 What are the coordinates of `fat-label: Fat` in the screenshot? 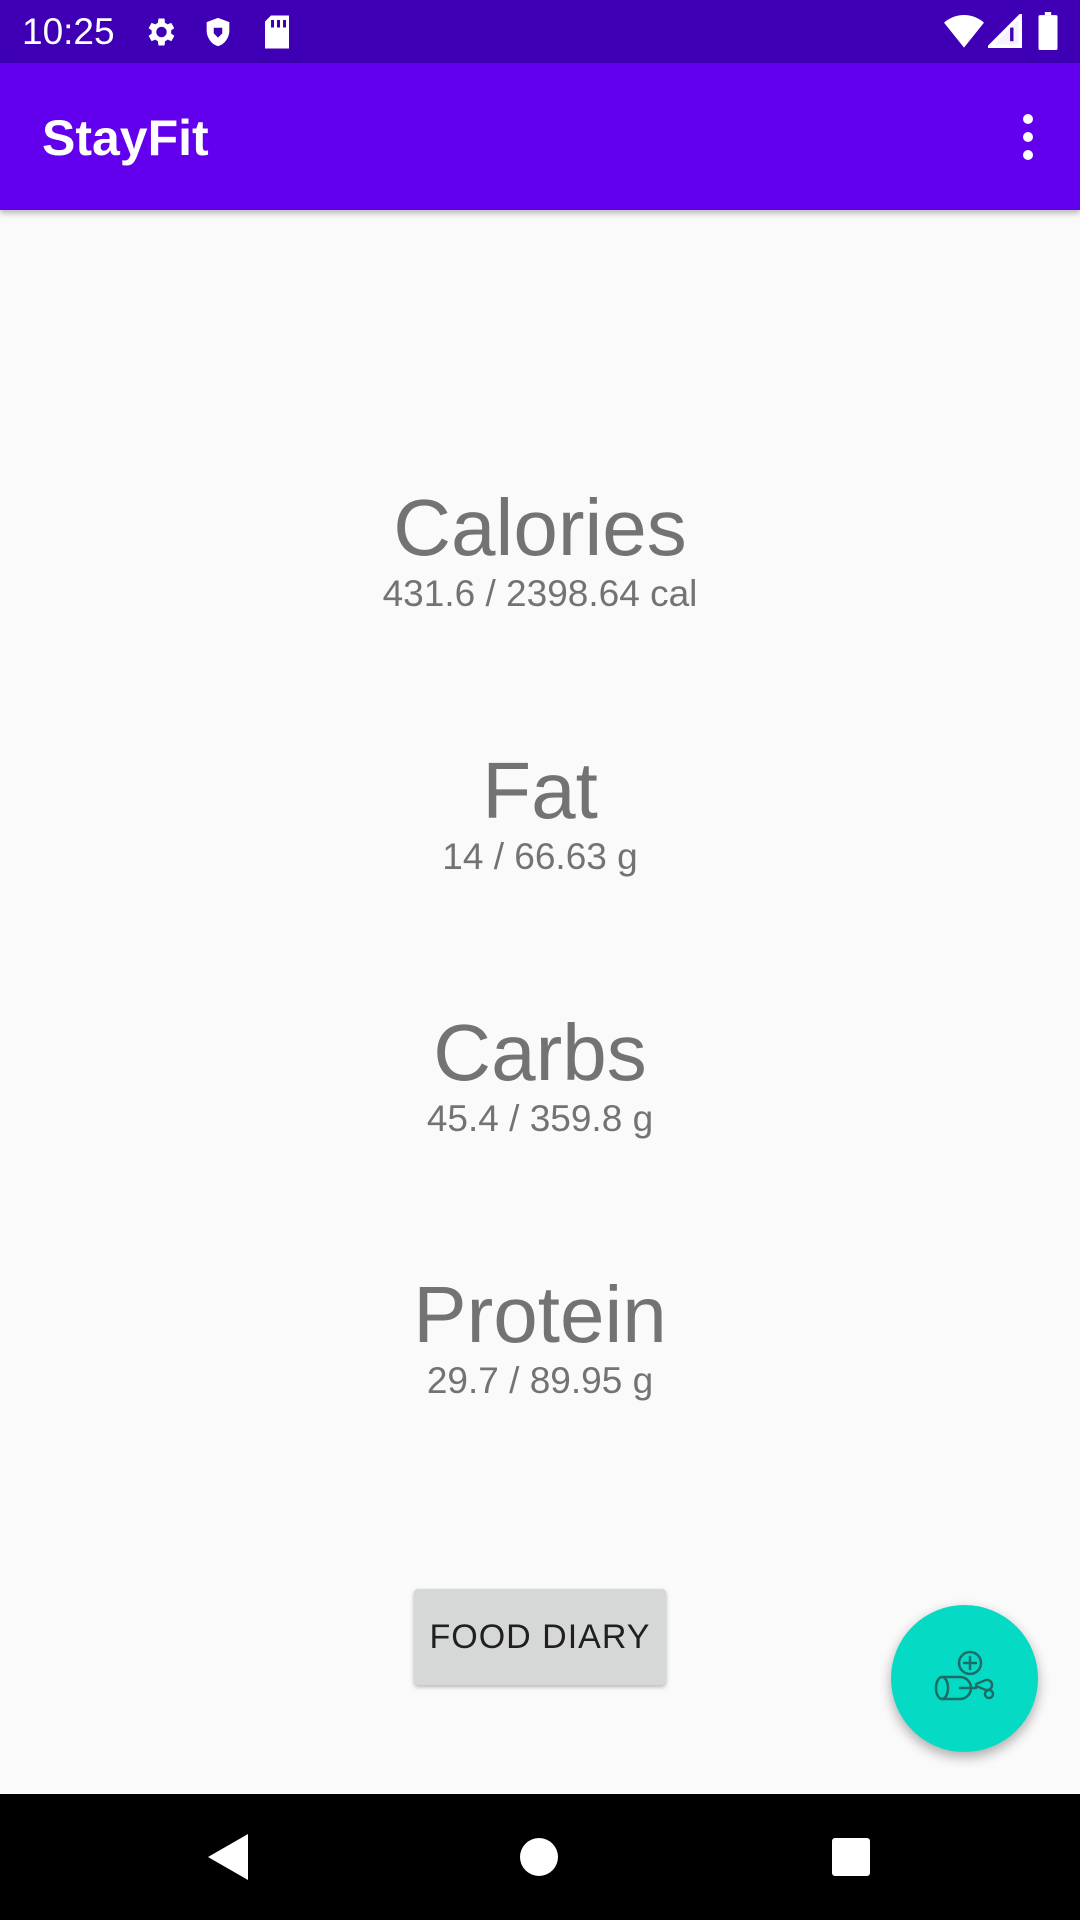 It's located at (540, 790).